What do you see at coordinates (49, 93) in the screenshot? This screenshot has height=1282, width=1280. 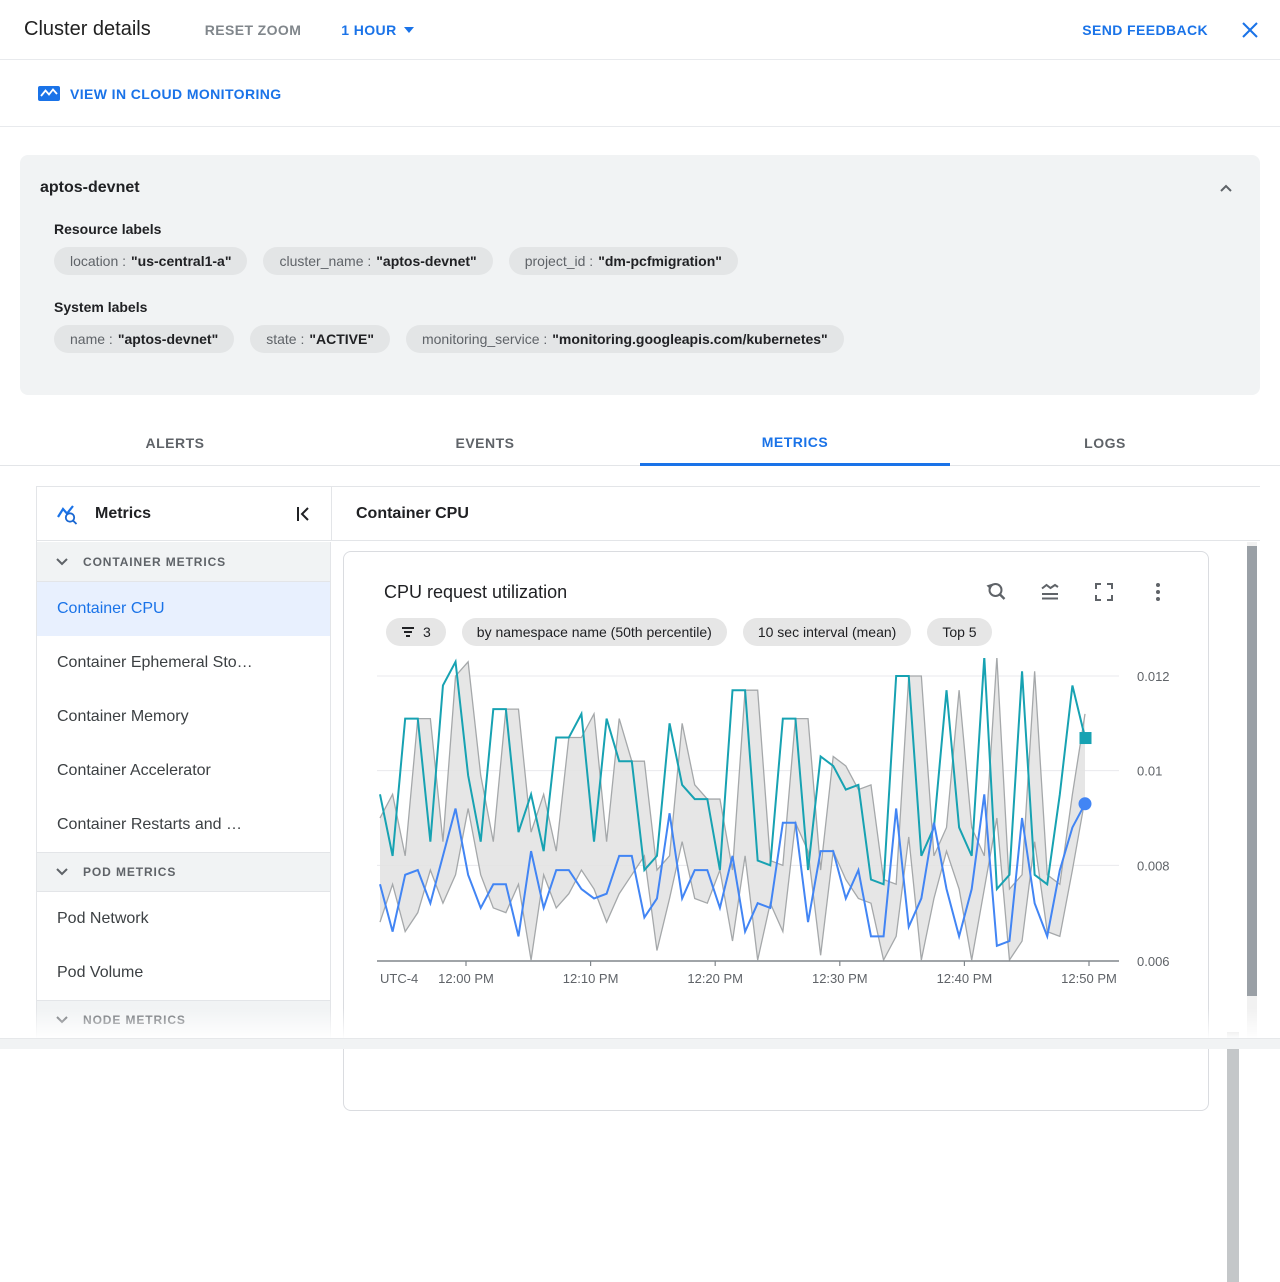 I see `monitoring-chart-icon` at bounding box center [49, 93].